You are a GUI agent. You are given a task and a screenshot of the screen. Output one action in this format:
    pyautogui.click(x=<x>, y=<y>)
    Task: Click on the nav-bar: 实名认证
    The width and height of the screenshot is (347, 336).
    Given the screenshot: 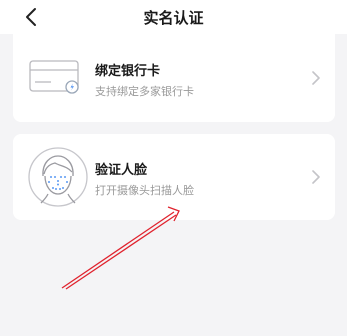 What is the action you would take?
    pyautogui.click(x=173, y=17)
    